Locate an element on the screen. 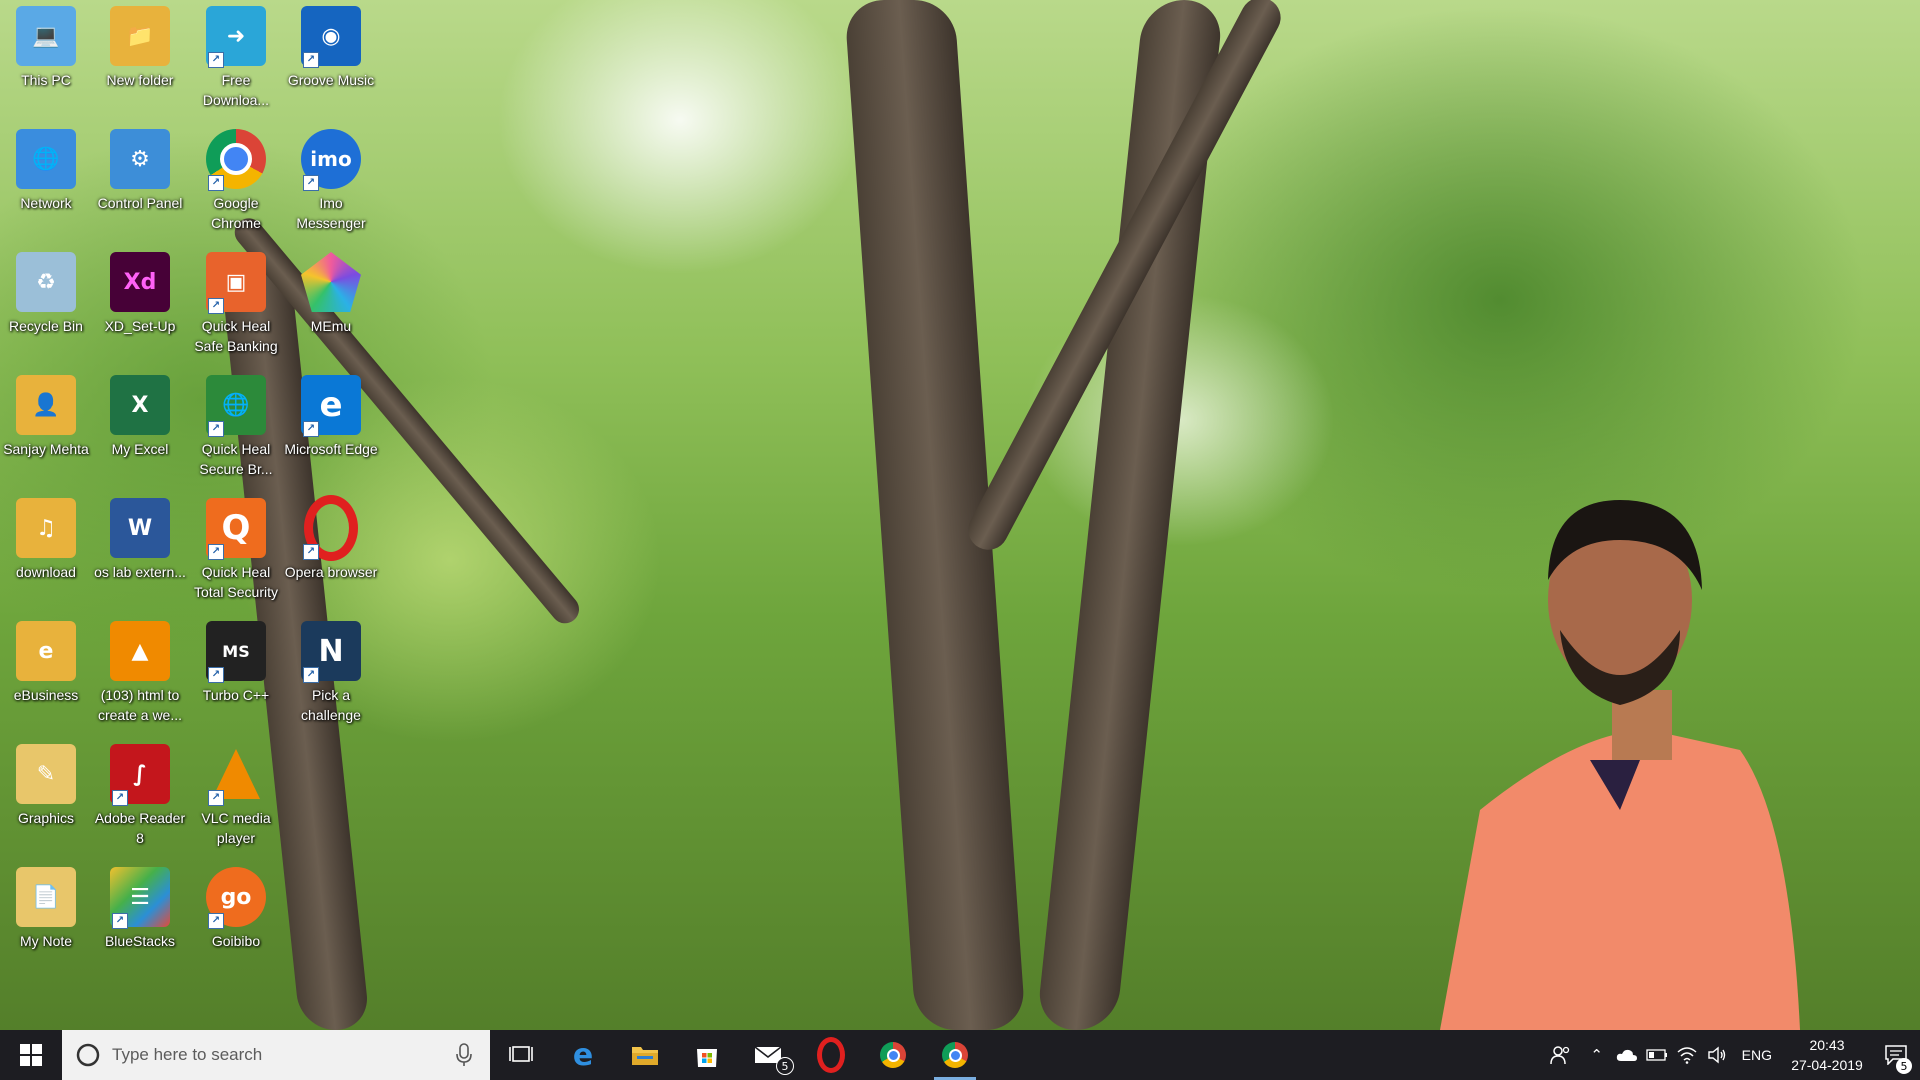 This screenshot has height=1080, width=1920. desktop-icon-quick-heal-total-security: Q ↗ Quick Heal Total Security is located at coordinates (236, 552).